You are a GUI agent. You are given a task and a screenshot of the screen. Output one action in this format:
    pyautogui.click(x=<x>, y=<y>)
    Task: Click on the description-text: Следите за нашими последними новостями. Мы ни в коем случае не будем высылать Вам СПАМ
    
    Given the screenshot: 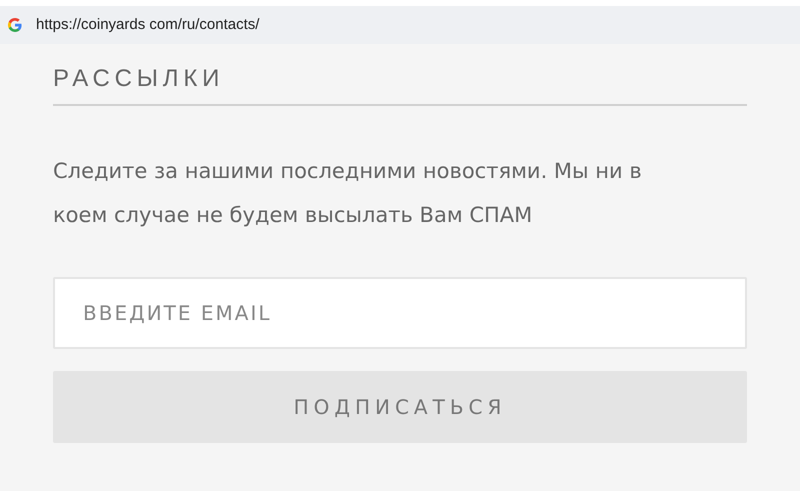 What is the action you would take?
    pyautogui.click(x=348, y=193)
    